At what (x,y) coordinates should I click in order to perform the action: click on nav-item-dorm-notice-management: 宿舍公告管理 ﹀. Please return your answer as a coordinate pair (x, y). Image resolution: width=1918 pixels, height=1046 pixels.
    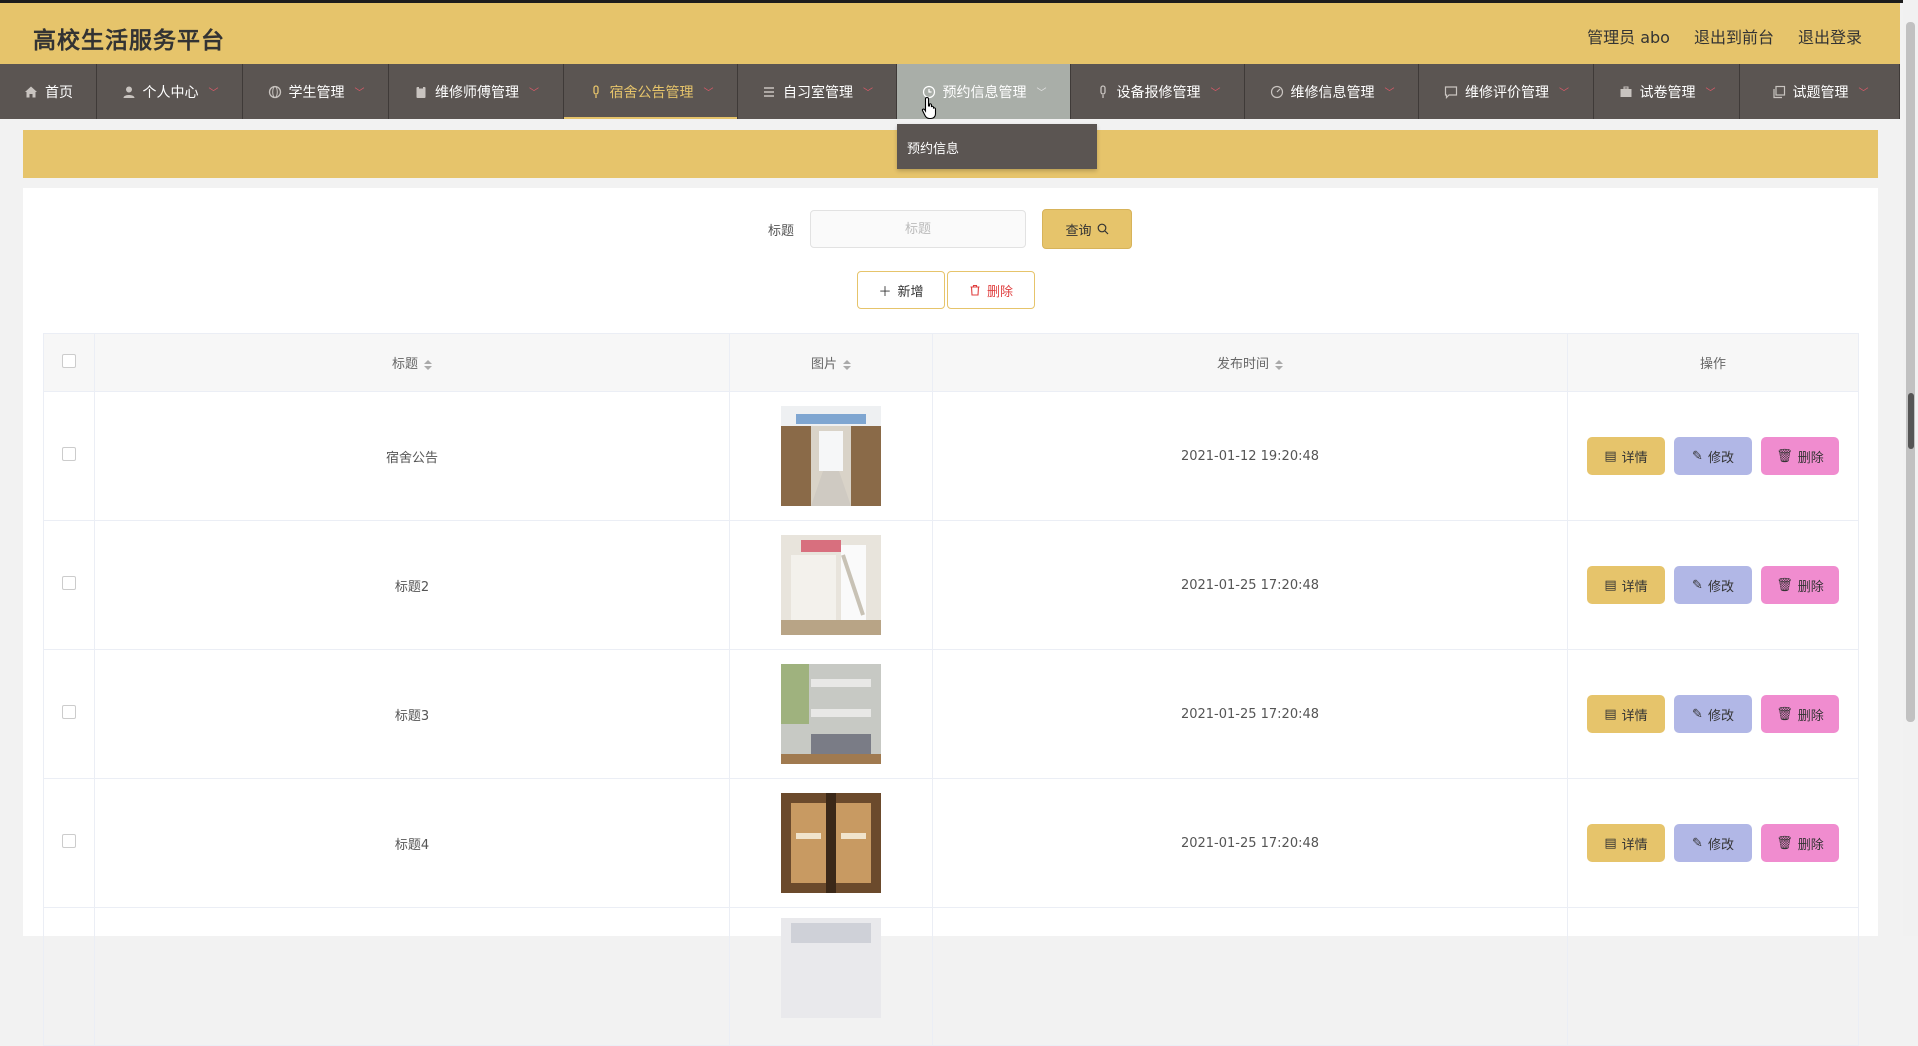
    Looking at the image, I should click on (651, 91).